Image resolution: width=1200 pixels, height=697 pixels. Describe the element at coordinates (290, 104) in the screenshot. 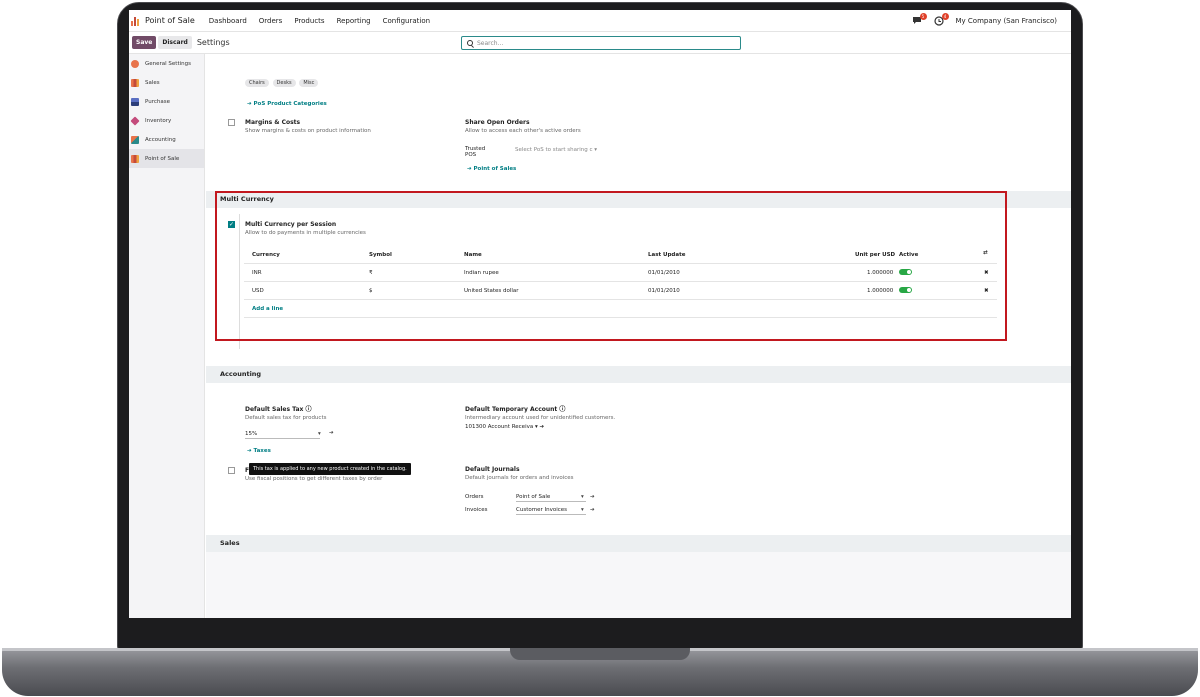

I see `link-label: PoS Product Categories` at that location.